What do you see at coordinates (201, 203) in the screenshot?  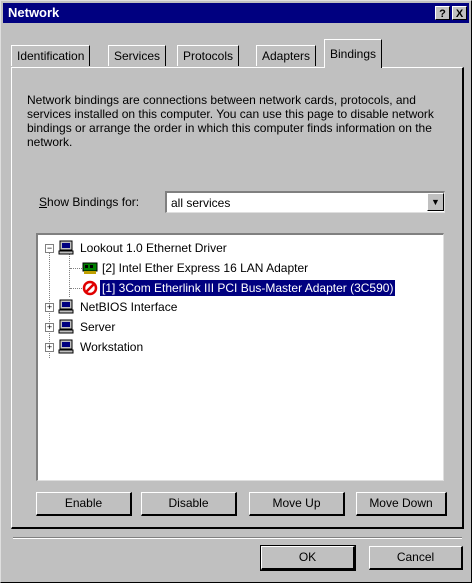 I see `show-bindings-value: all services` at bounding box center [201, 203].